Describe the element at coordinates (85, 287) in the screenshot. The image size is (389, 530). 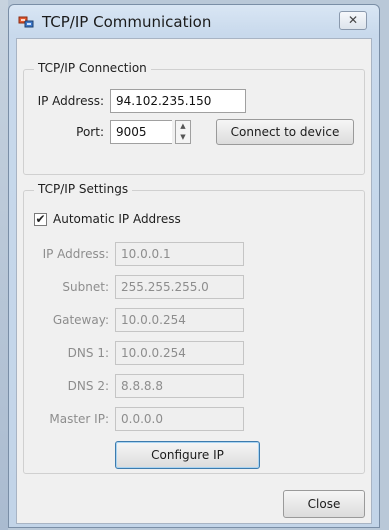
I see `subnet-label: Subnet:` at that location.